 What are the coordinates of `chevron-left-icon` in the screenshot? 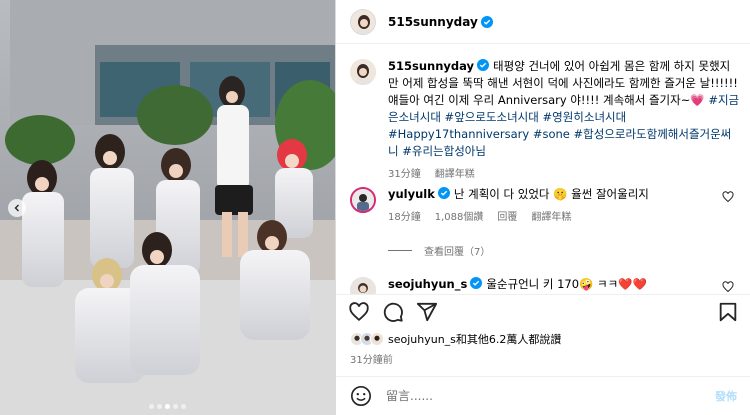 It's located at (16, 208).